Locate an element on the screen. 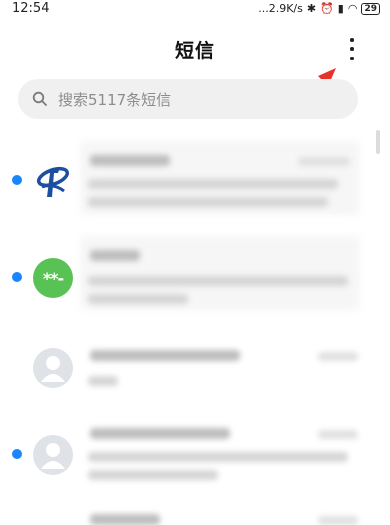 The image size is (390, 525). avatar: **- is located at coordinates (53, 278).